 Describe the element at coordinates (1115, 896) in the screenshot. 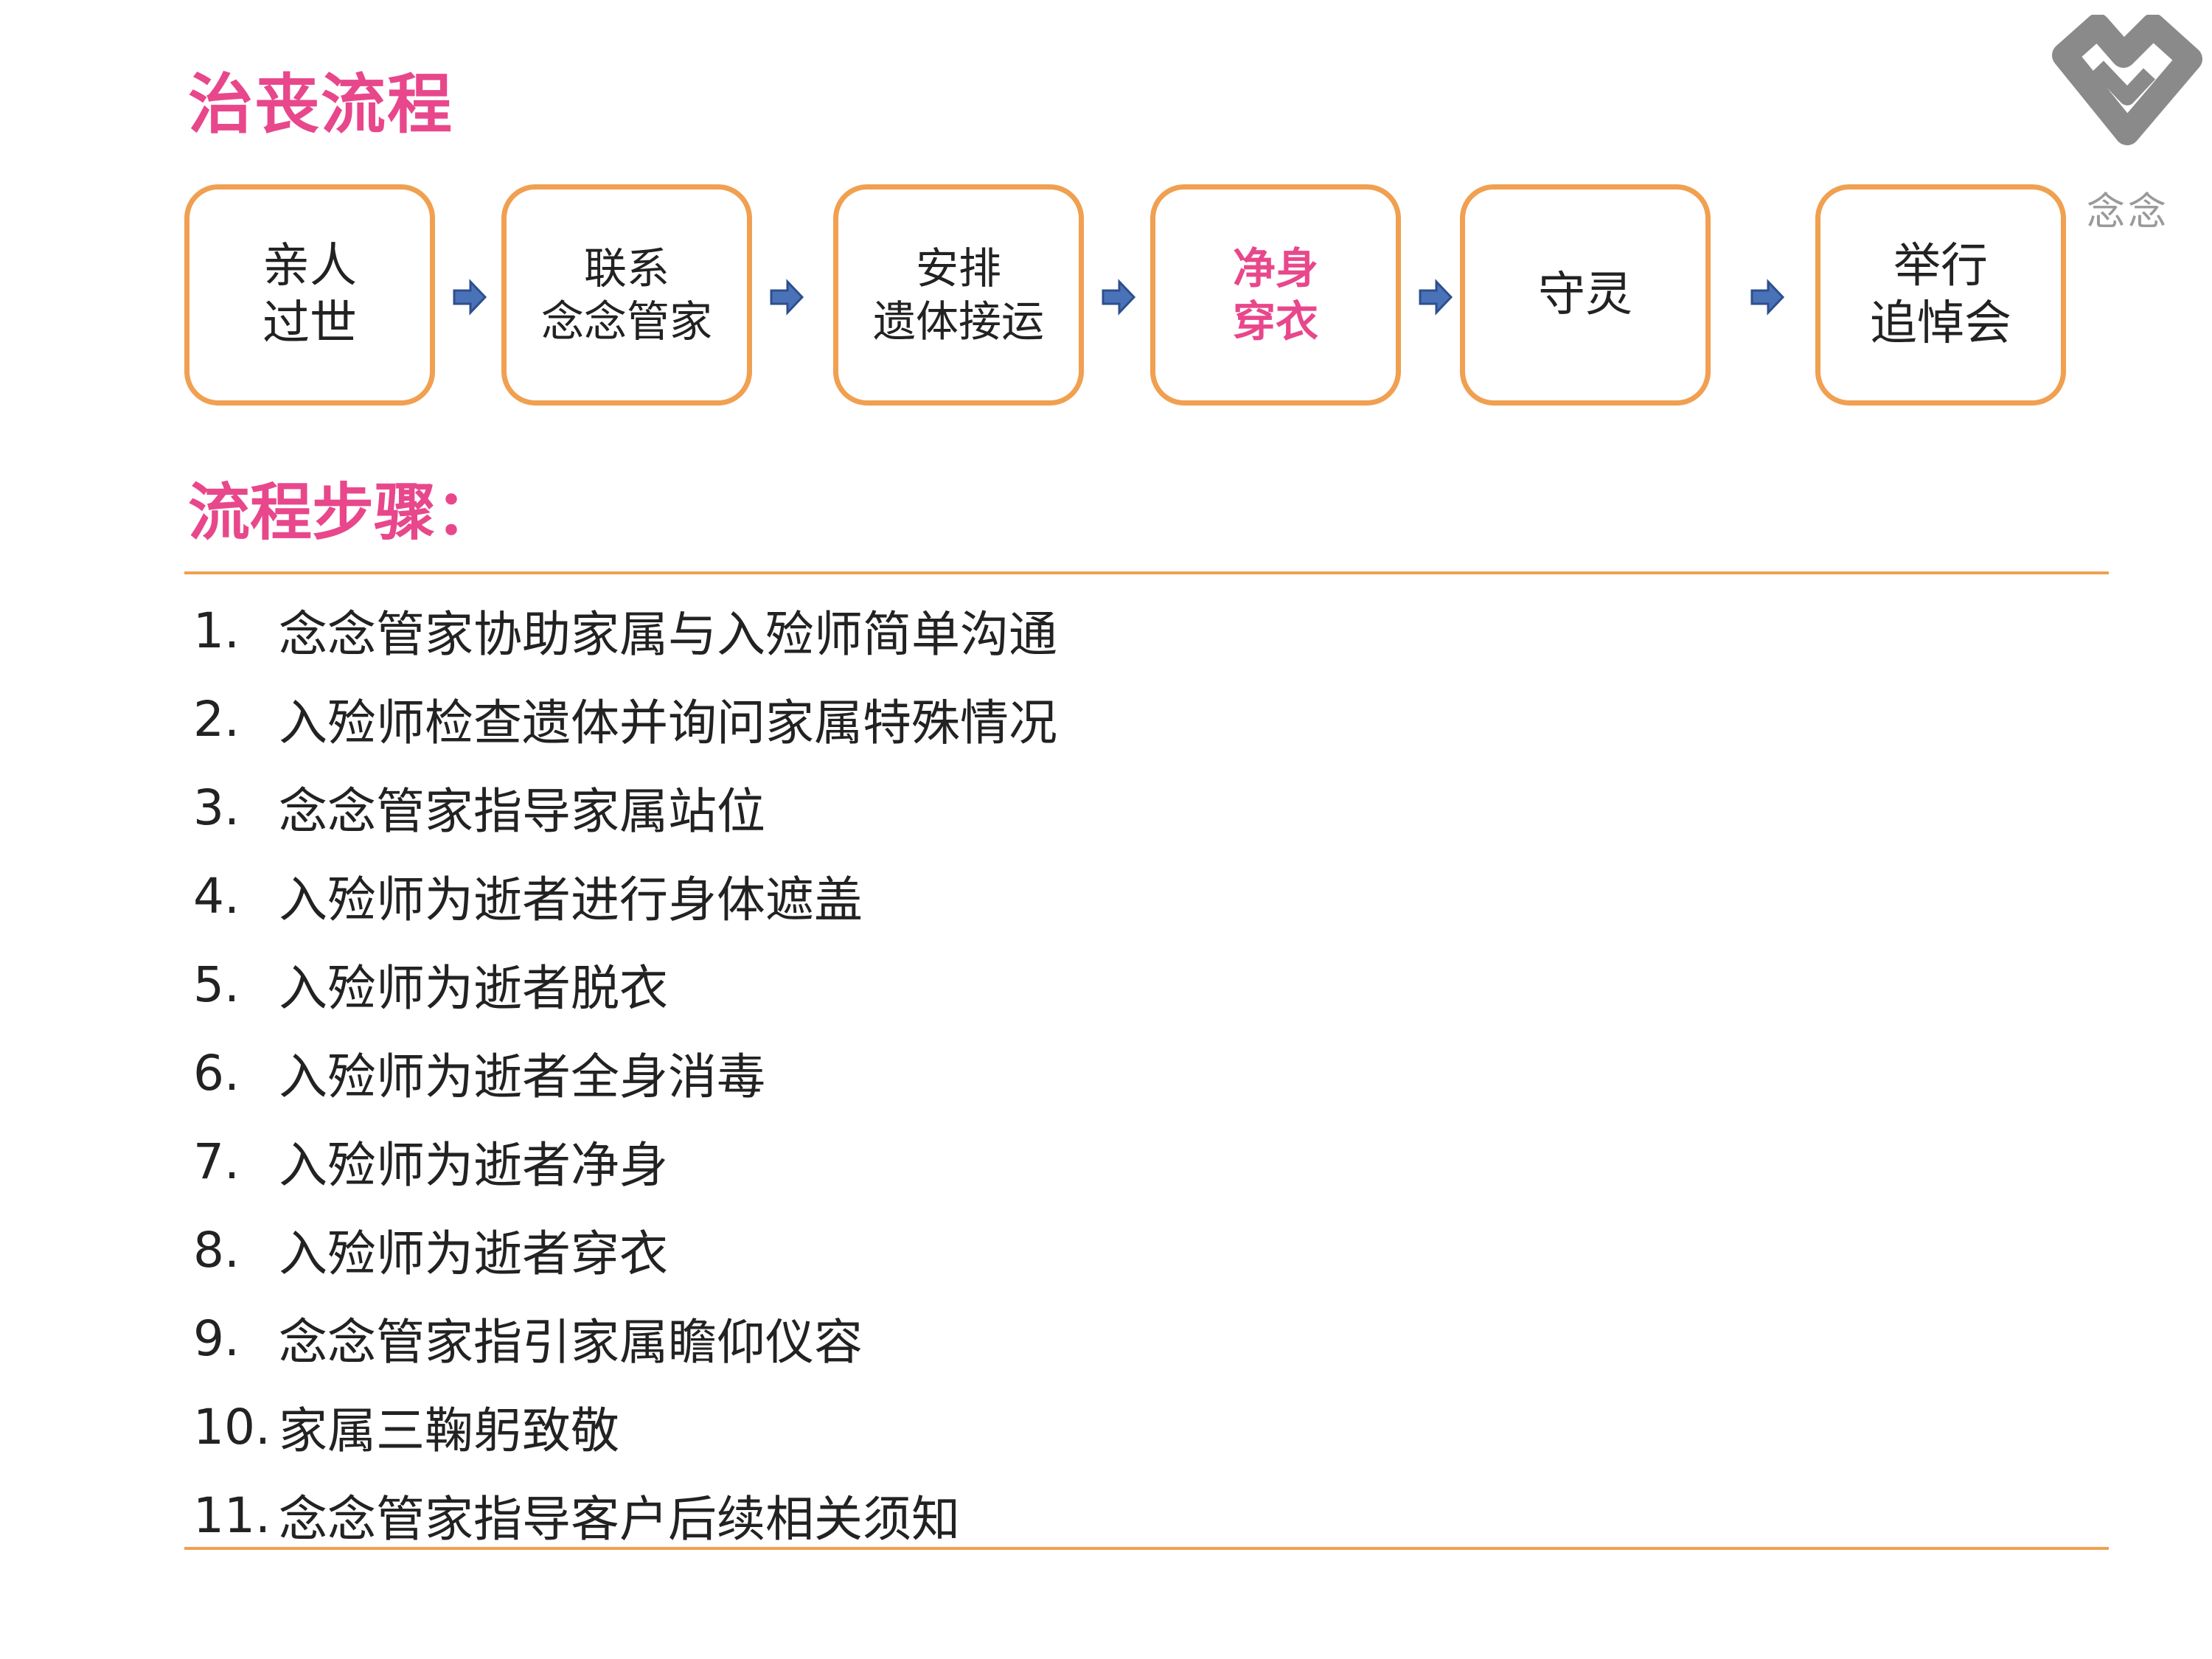

I see `list-item: 4. 入殓师为逝者进行身体遮盖` at that location.